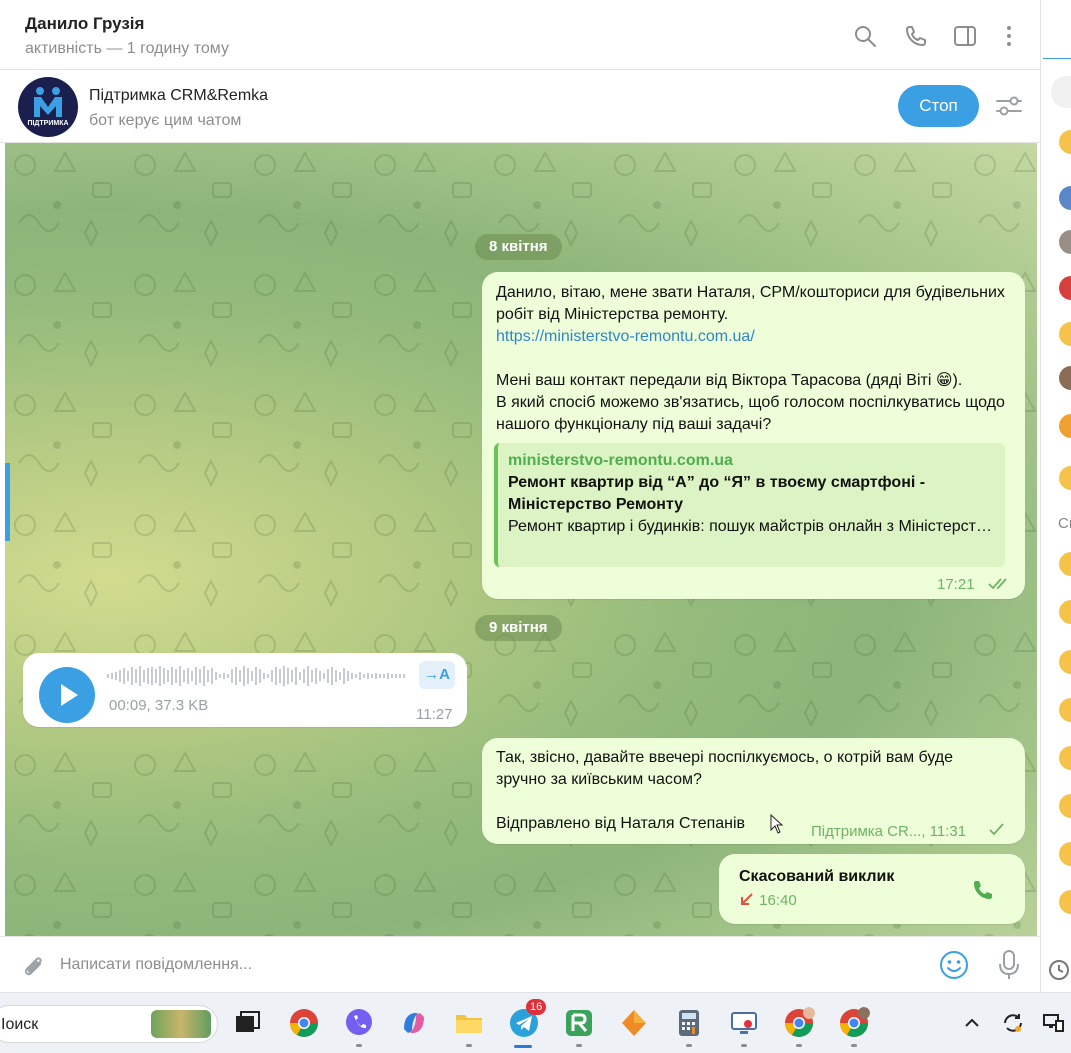 This screenshot has width=1071, height=1053. What do you see at coordinates (523, 1046) in the screenshot?
I see `active-app-indicator` at bounding box center [523, 1046].